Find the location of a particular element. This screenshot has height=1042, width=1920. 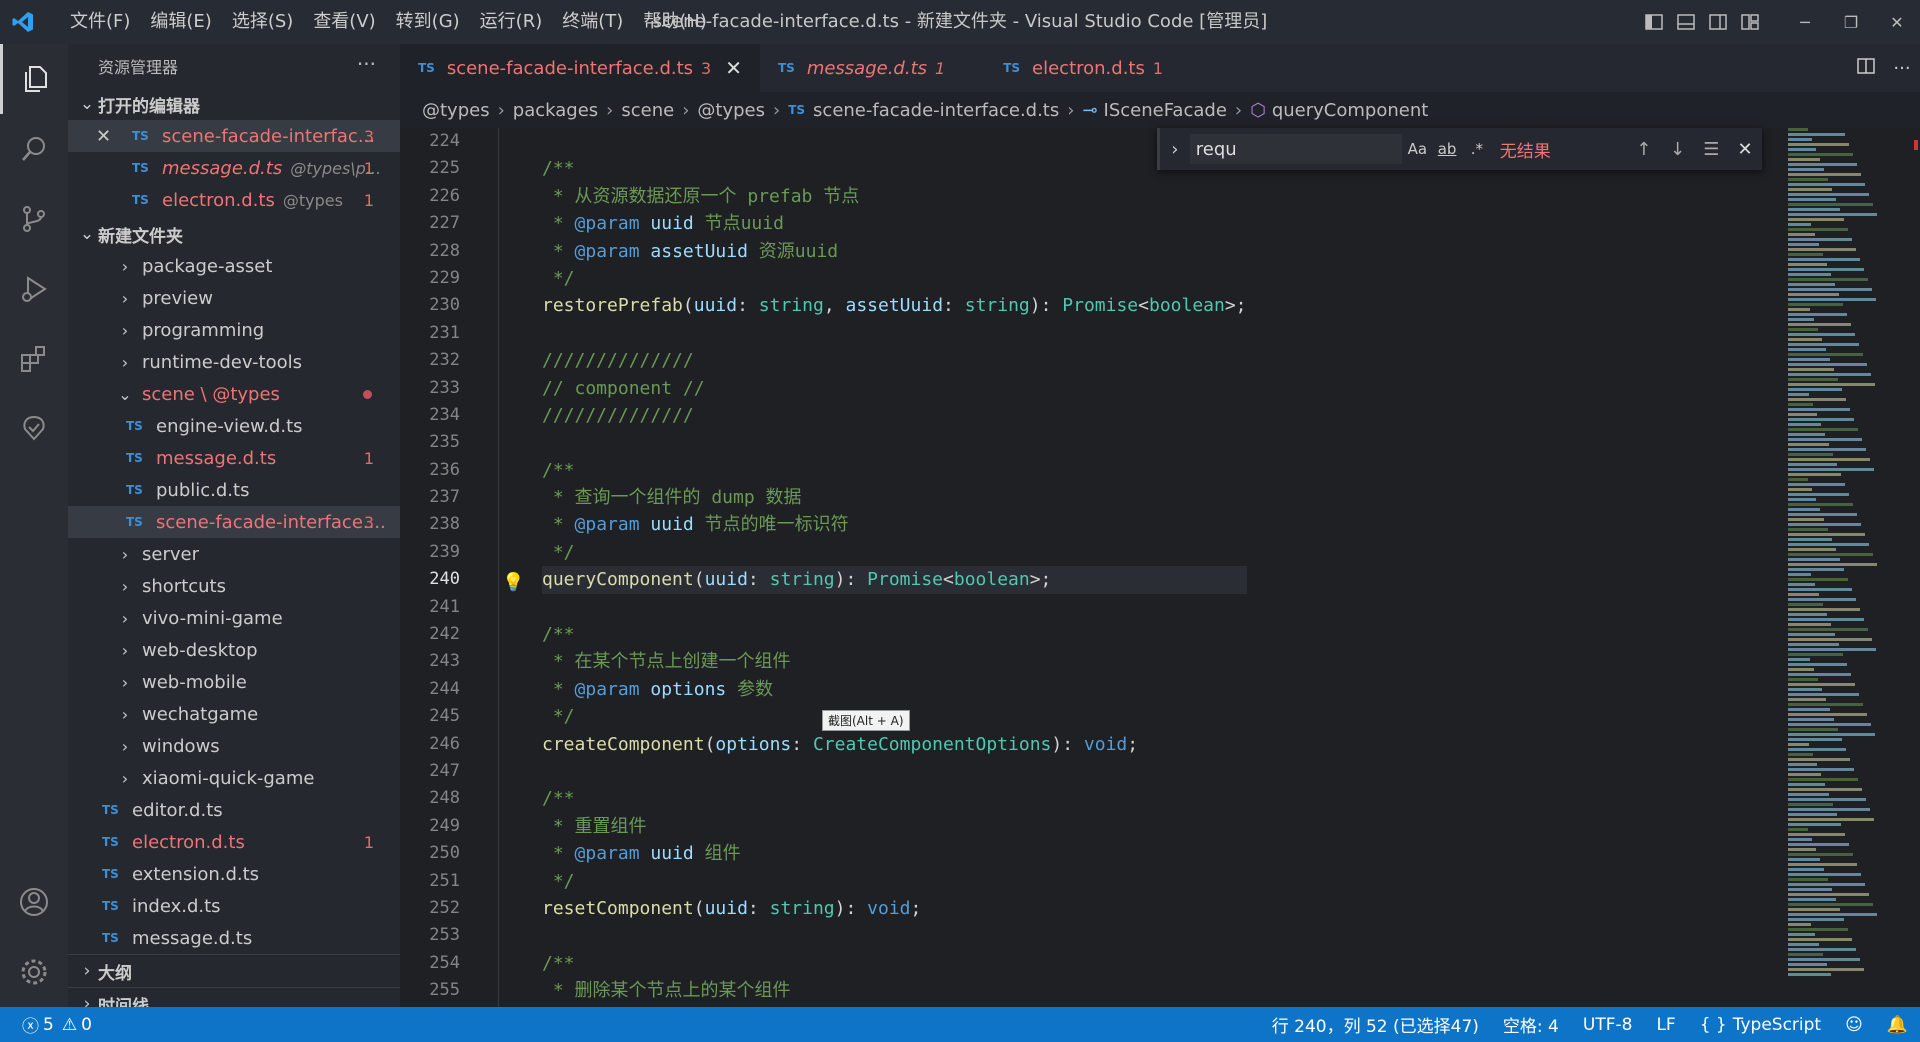

outline-section: › 大纲 is located at coordinates (234, 970).